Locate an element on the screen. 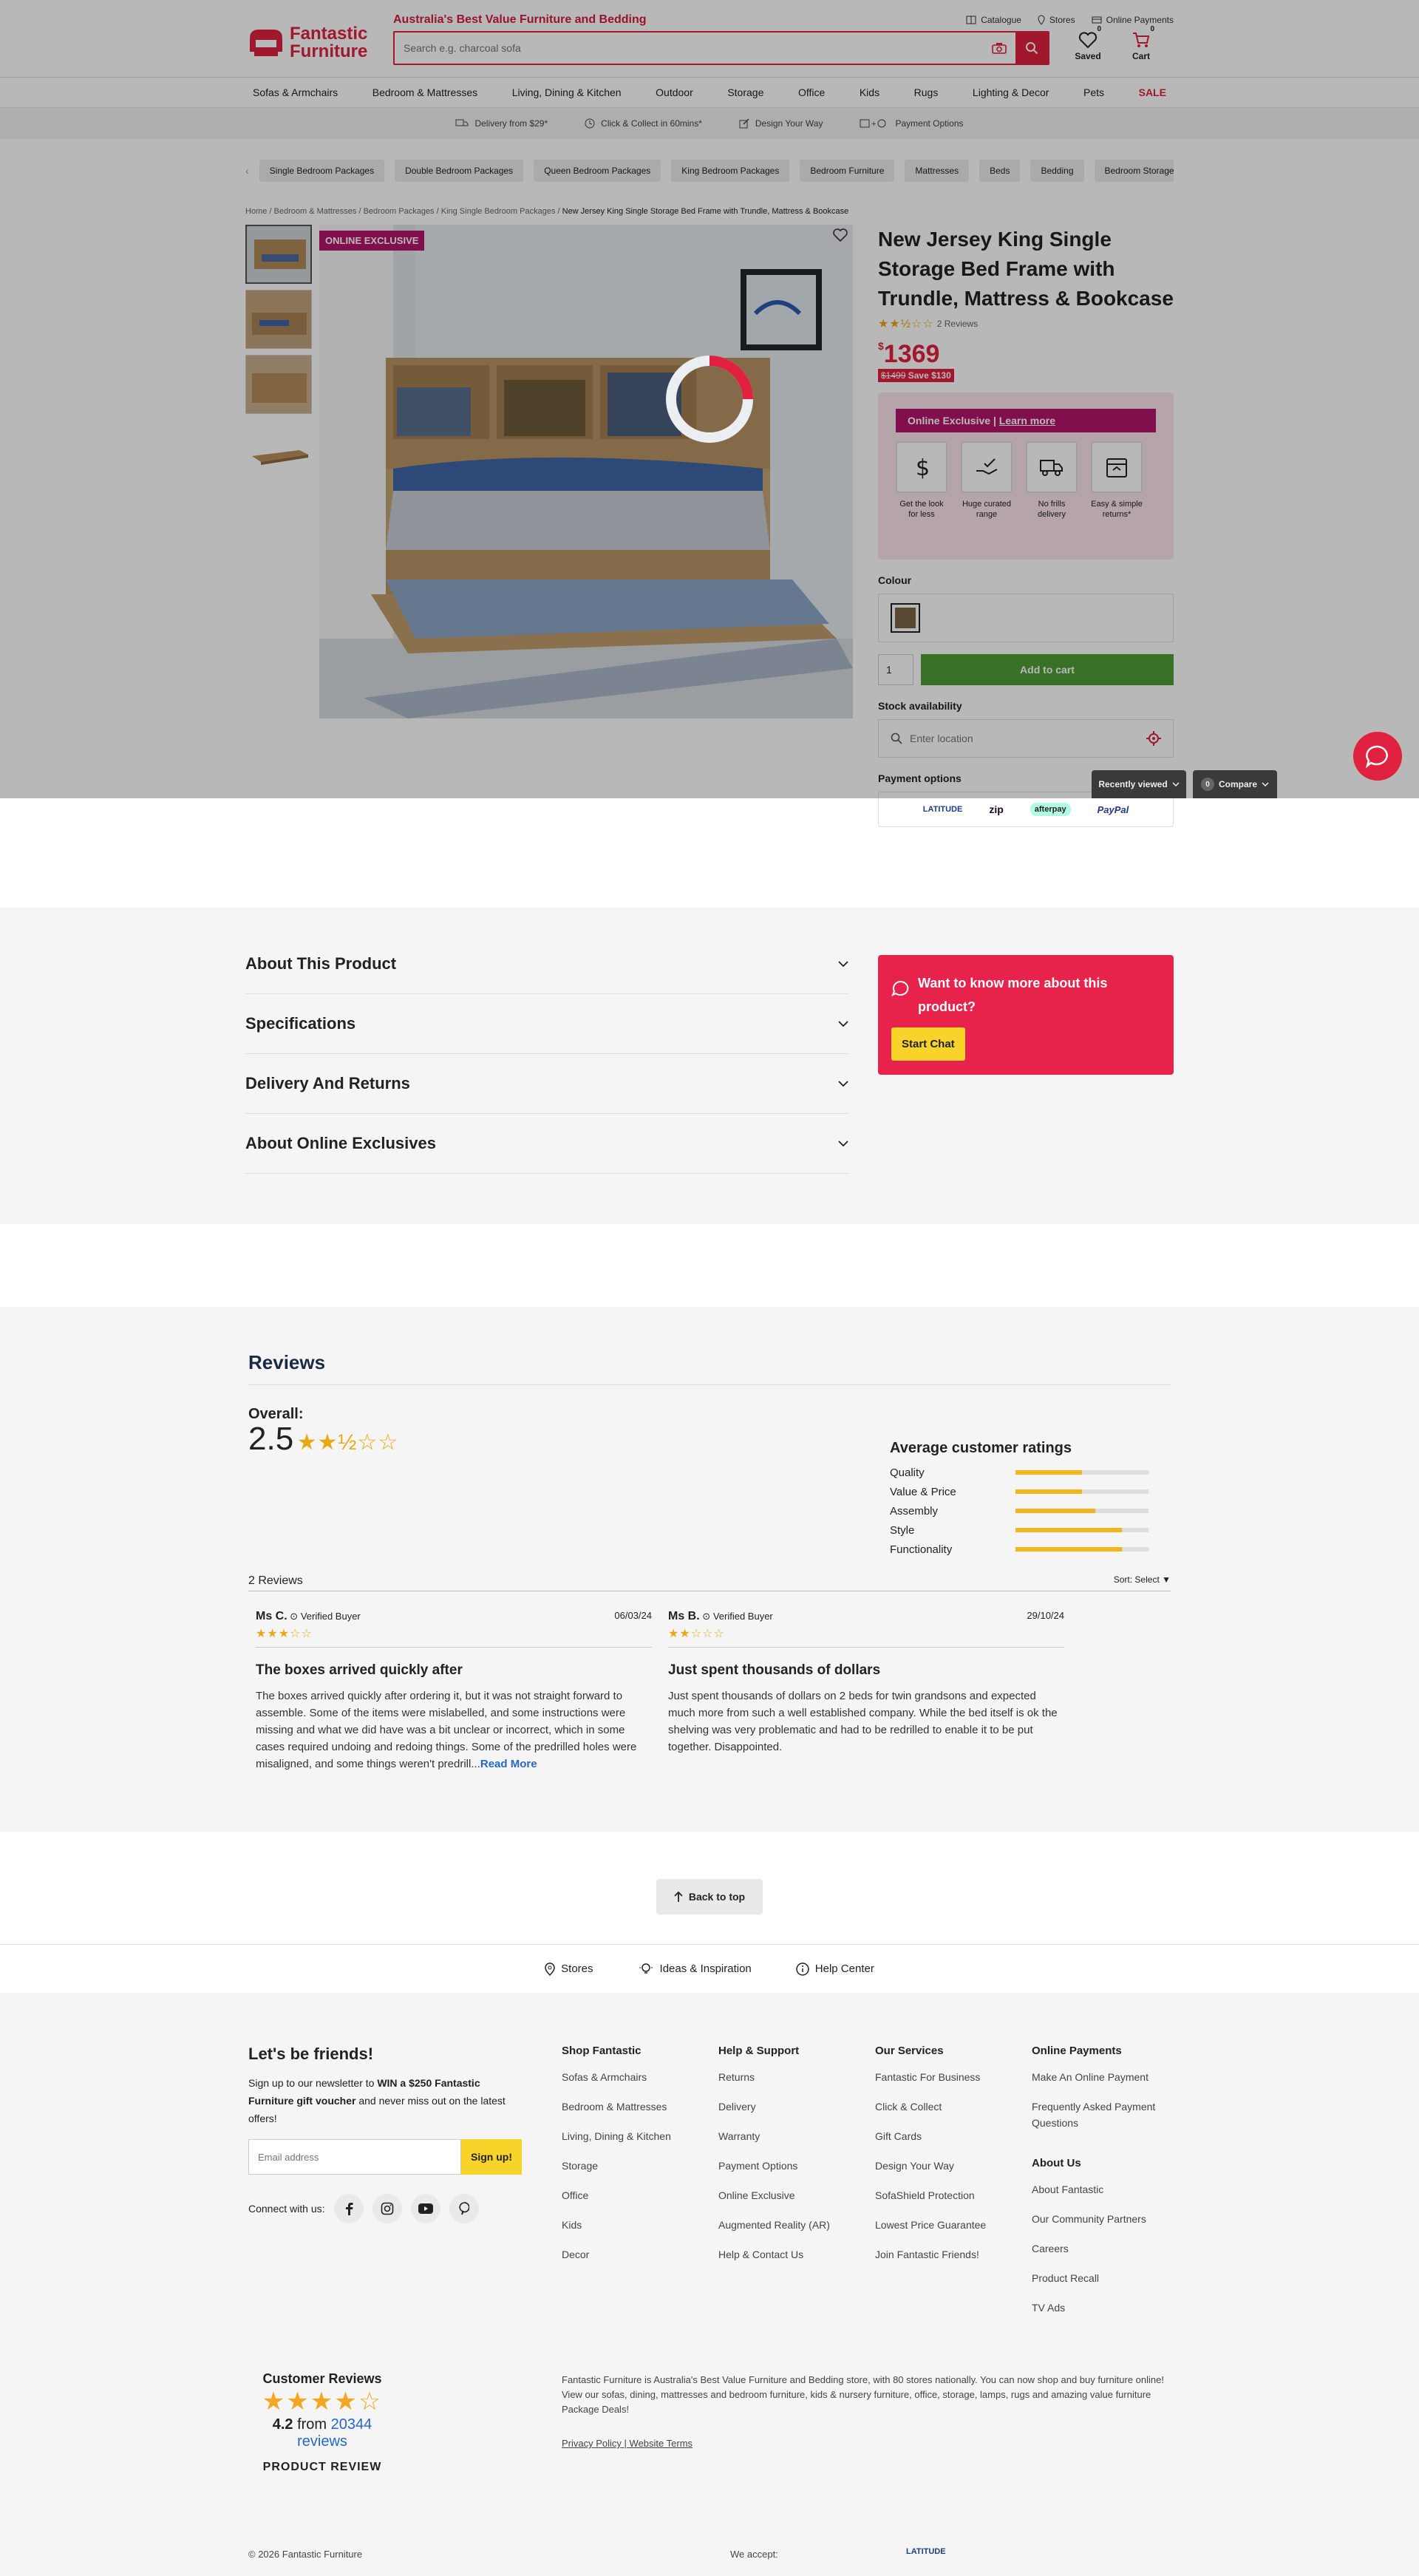 The height and width of the screenshot is (2576, 1419). nav-item: Living, Dining & Kitchen is located at coordinates (567, 92).